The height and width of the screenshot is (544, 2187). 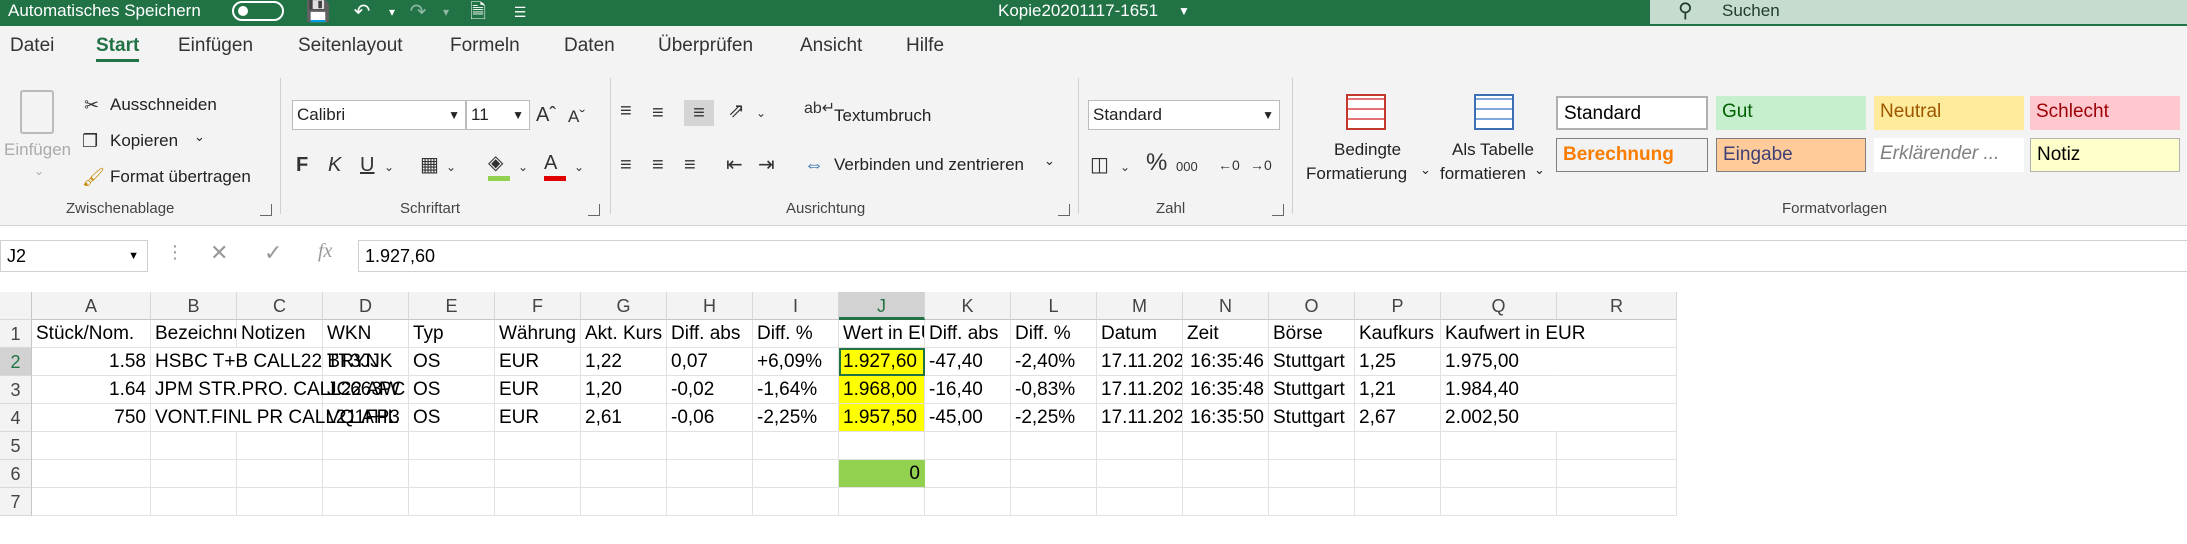 What do you see at coordinates (2105, 155) in the screenshot?
I see `style-notiz: Notiz` at bounding box center [2105, 155].